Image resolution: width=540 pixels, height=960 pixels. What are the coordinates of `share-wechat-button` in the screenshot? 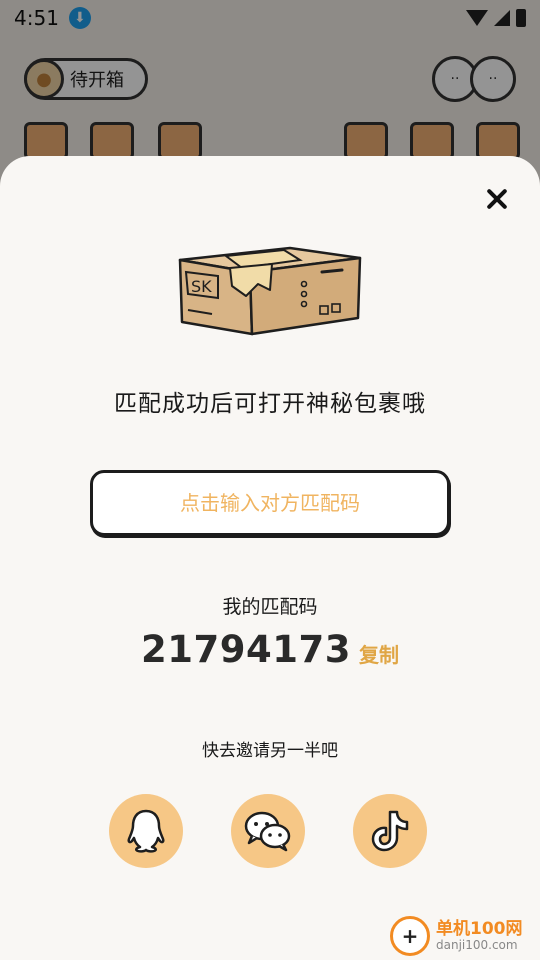 It's located at (268, 831).